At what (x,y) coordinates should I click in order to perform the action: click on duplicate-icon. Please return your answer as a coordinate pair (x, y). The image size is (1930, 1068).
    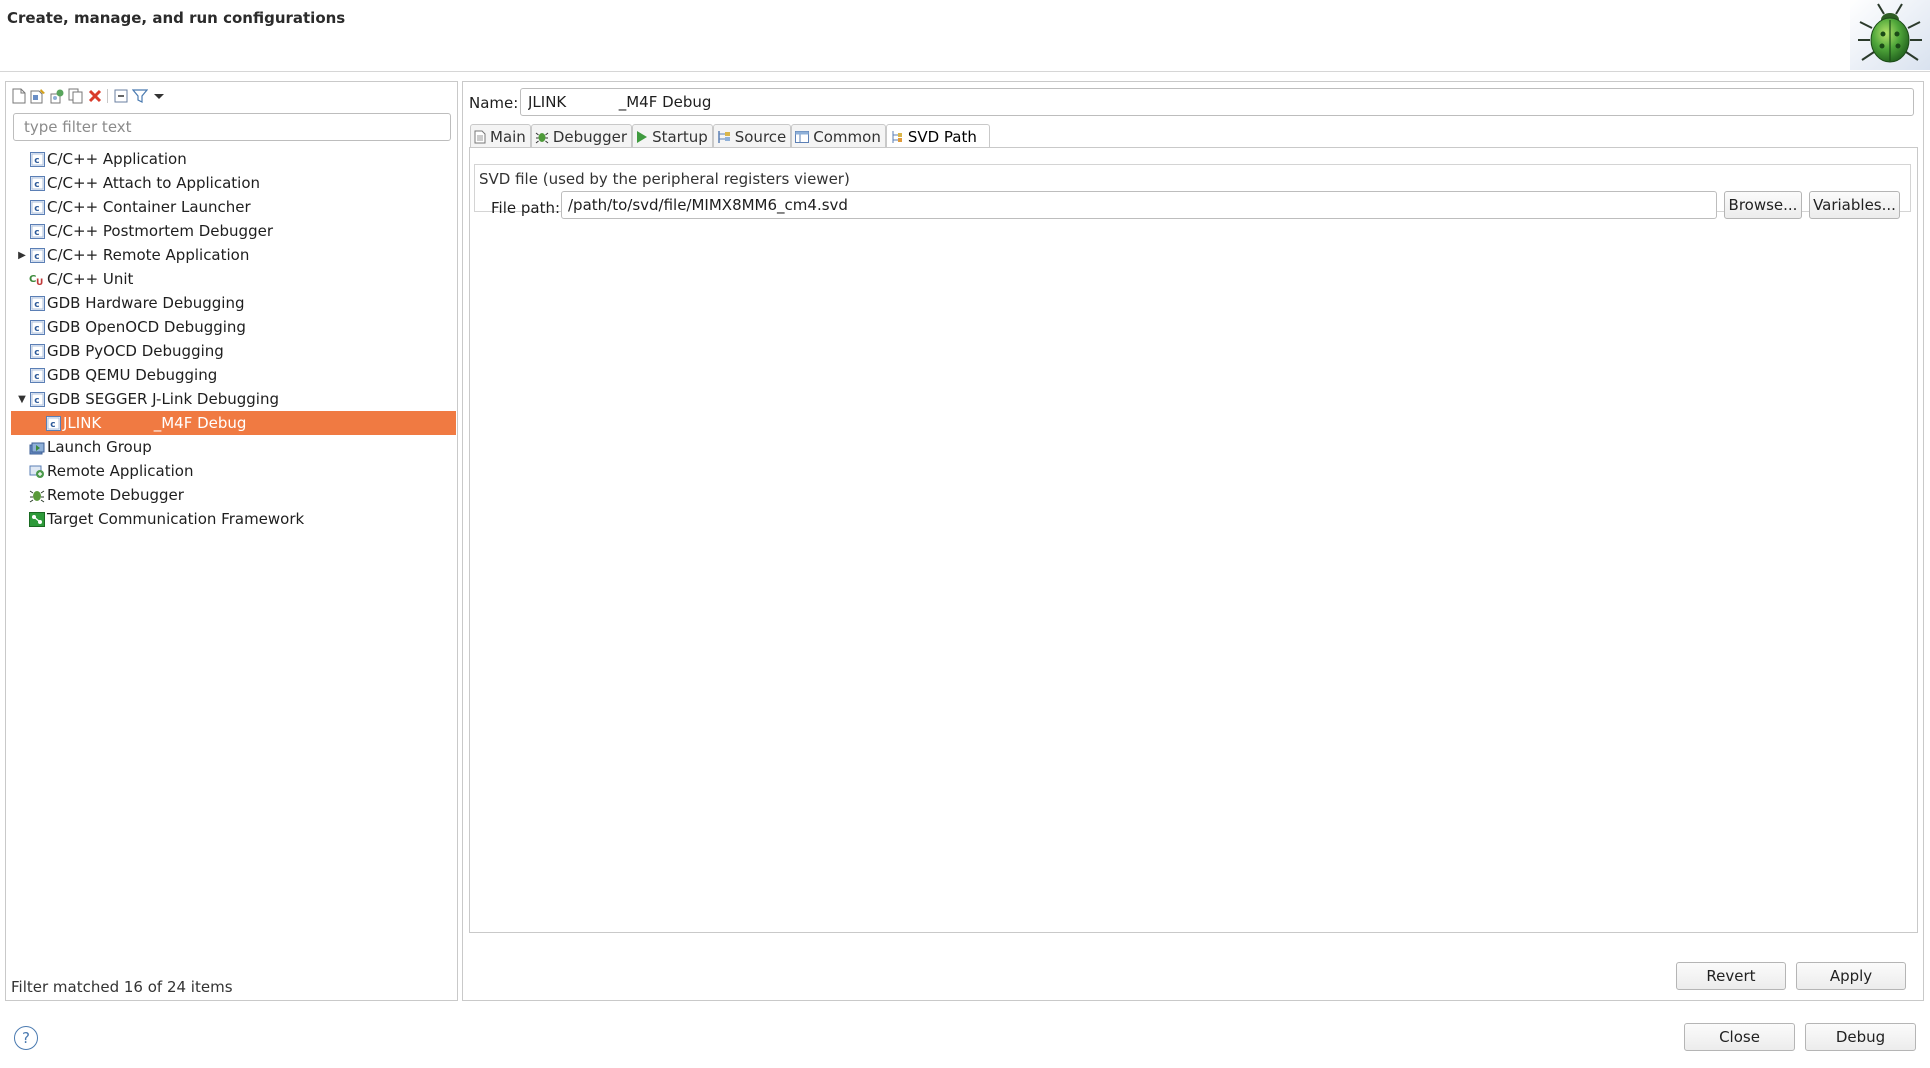
    Looking at the image, I should click on (75, 96).